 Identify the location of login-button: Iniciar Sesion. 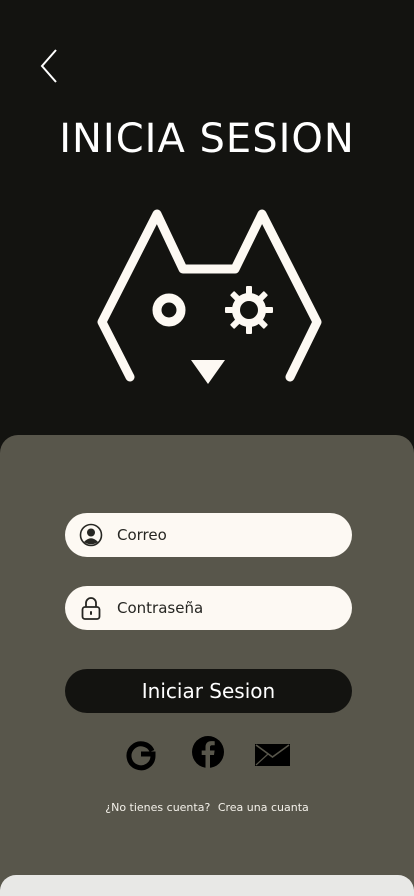
(208, 691).